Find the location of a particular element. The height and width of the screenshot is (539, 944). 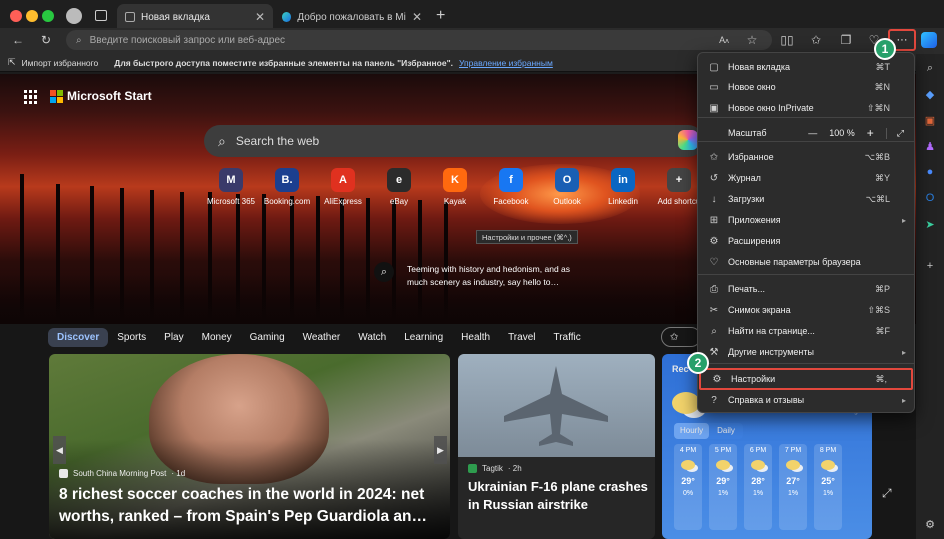

sidebar-tools-icon: ▣ is located at coordinates (930, 120).